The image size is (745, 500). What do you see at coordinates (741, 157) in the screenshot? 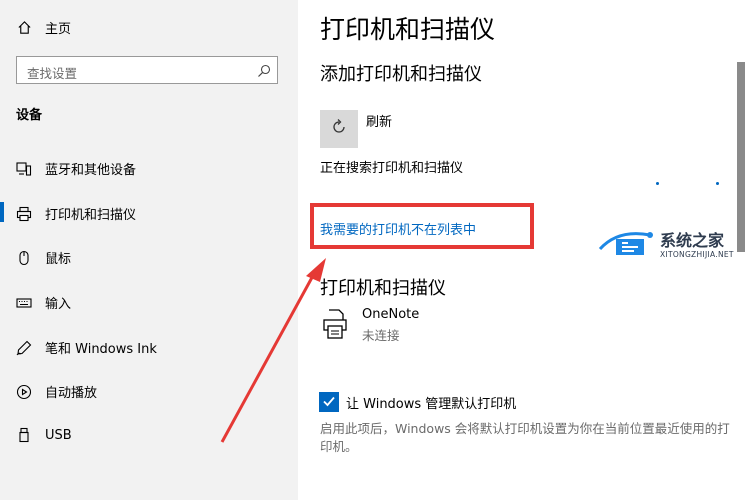
I see `scrollbar-thumb` at bounding box center [741, 157].